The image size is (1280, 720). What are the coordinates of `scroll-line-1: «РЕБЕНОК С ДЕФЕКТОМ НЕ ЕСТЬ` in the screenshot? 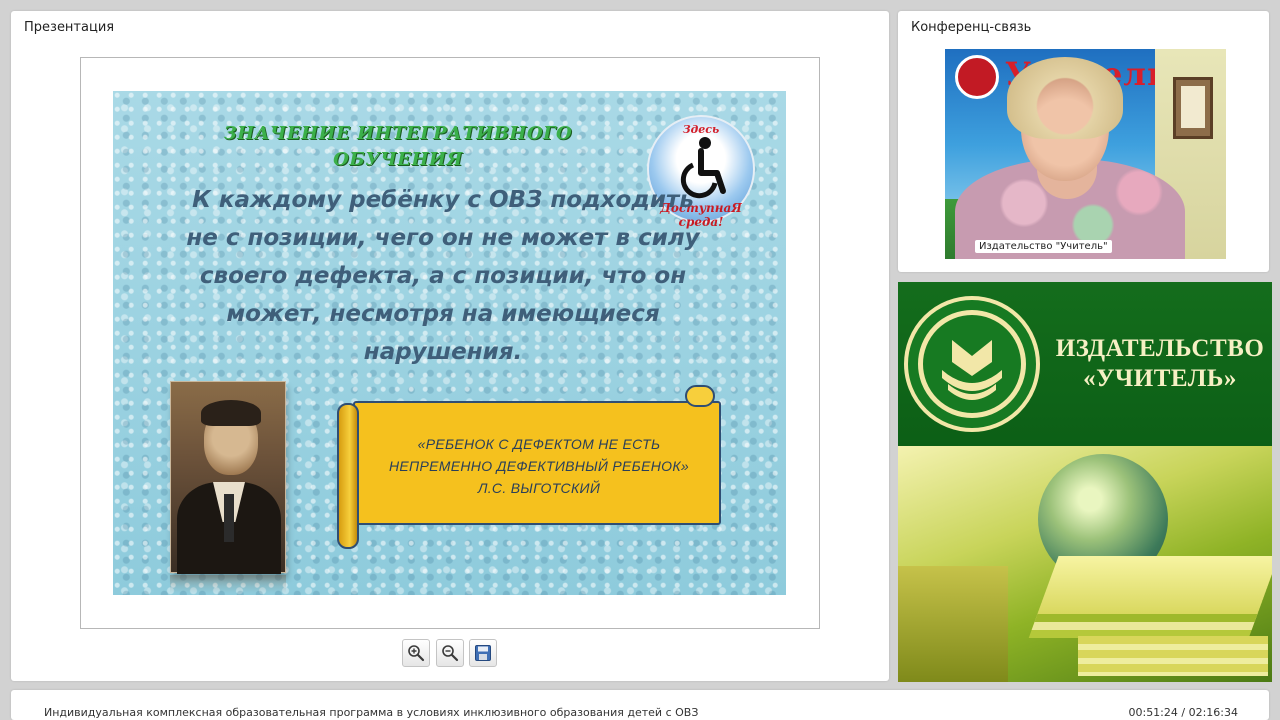 It's located at (539, 444).